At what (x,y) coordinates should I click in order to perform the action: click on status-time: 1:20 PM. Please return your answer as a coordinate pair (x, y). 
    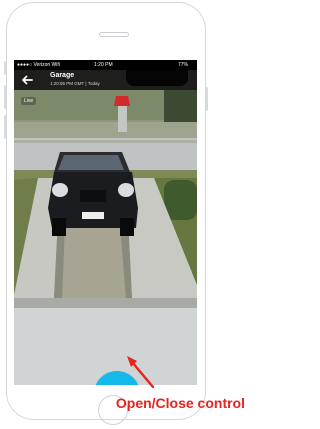
    Looking at the image, I should click on (103, 65).